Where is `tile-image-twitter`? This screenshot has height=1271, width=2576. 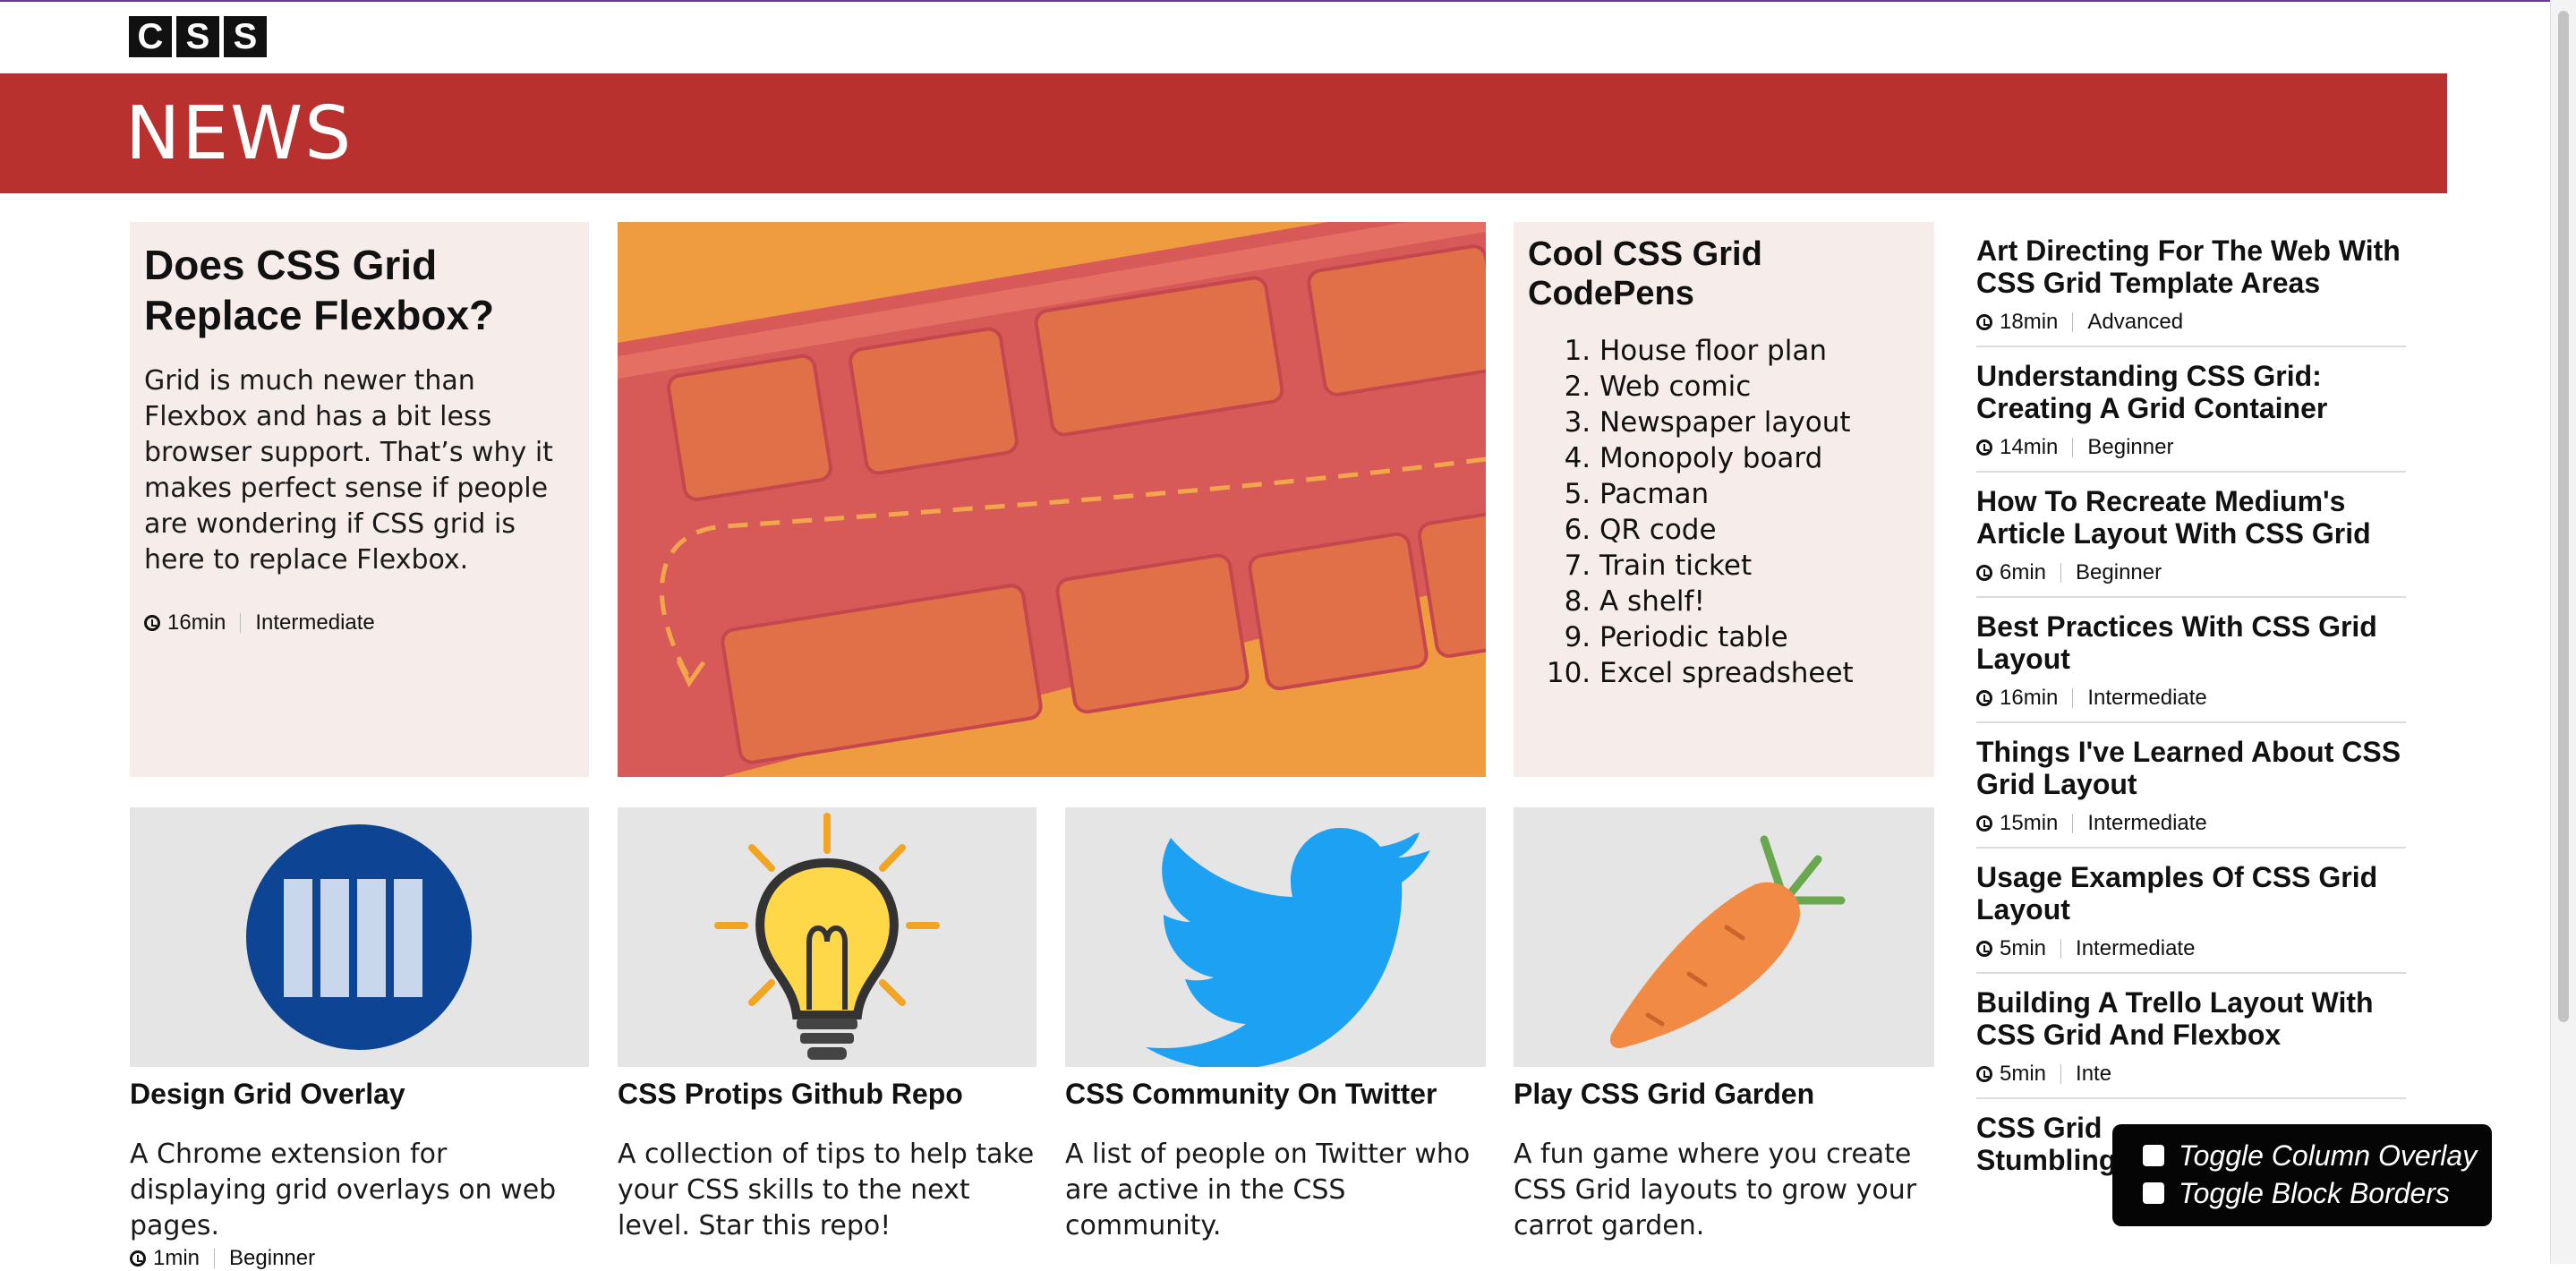
tile-image-twitter is located at coordinates (1275, 937).